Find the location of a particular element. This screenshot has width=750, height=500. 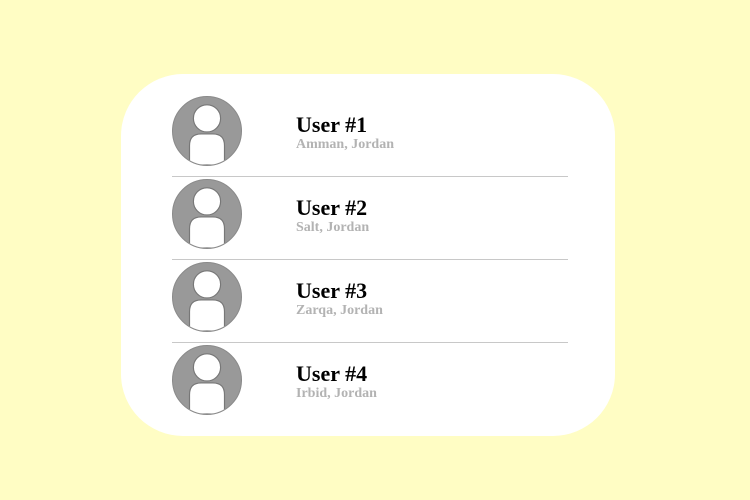

list-item: User #4 Irbid, Jordan is located at coordinates (370, 384).